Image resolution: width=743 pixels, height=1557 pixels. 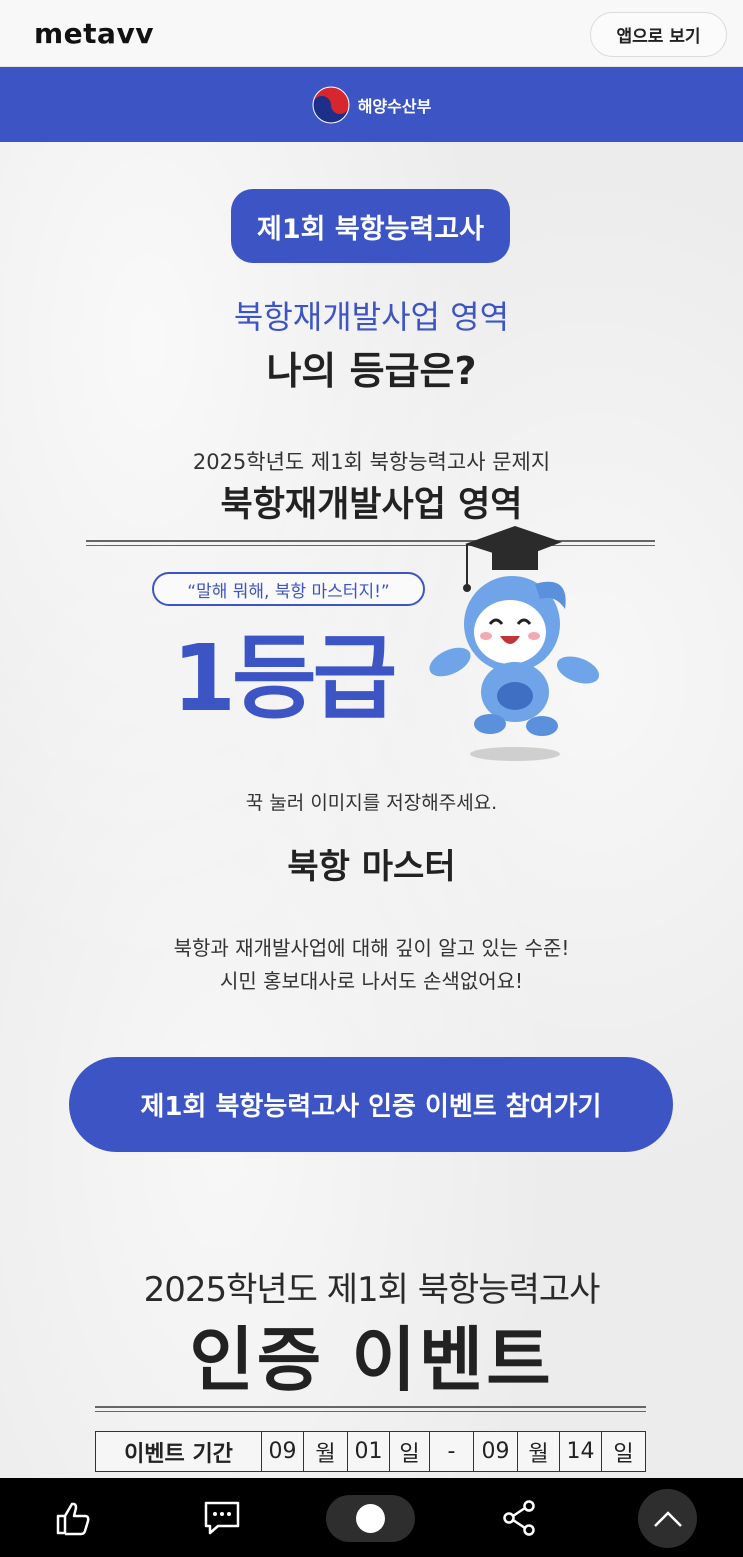 What do you see at coordinates (371, 317) in the screenshot?
I see `quiz-subject: 북항재개발사업 영역` at bounding box center [371, 317].